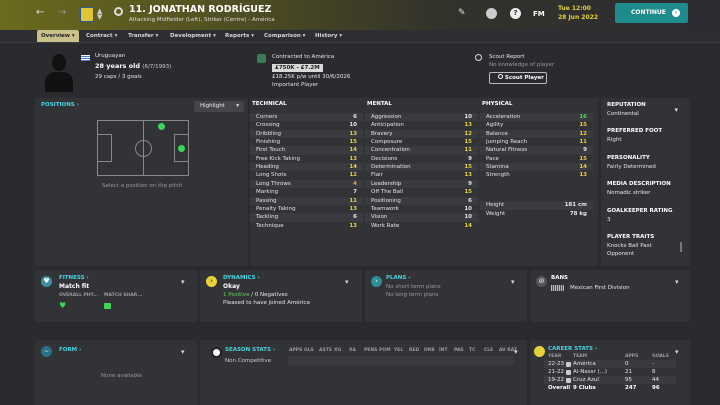  What do you see at coordinates (631, 388) in the screenshot?
I see `career-total: 247` at bounding box center [631, 388].